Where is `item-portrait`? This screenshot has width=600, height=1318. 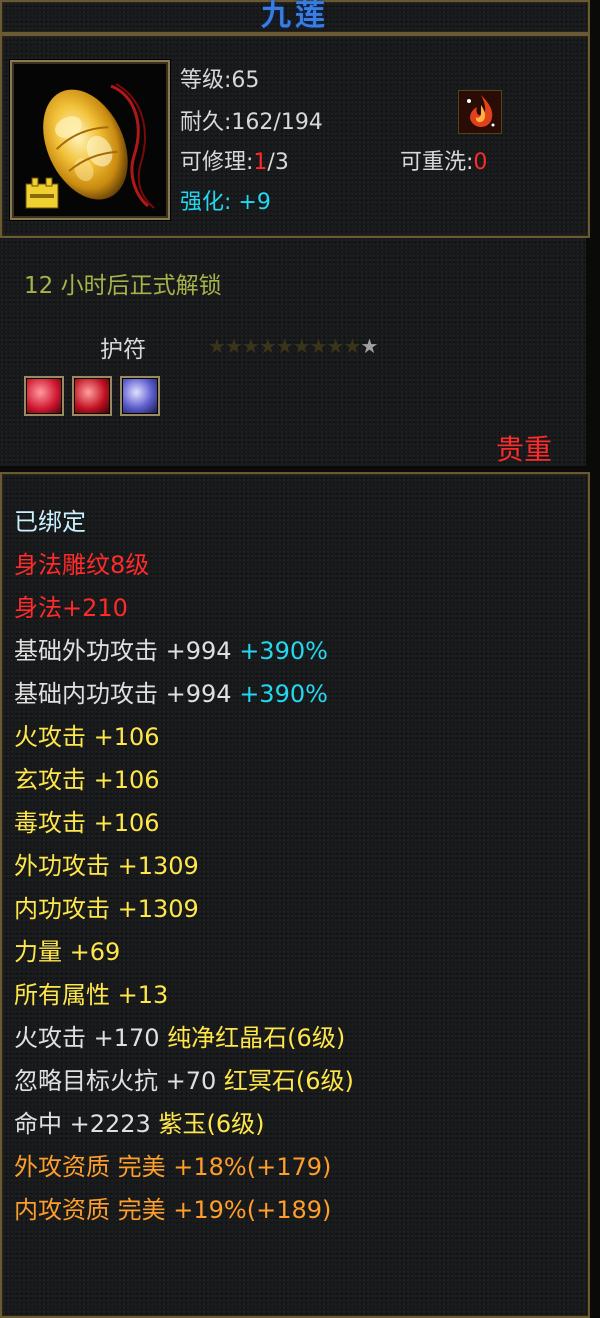 item-portrait is located at coordinates (90, 140).